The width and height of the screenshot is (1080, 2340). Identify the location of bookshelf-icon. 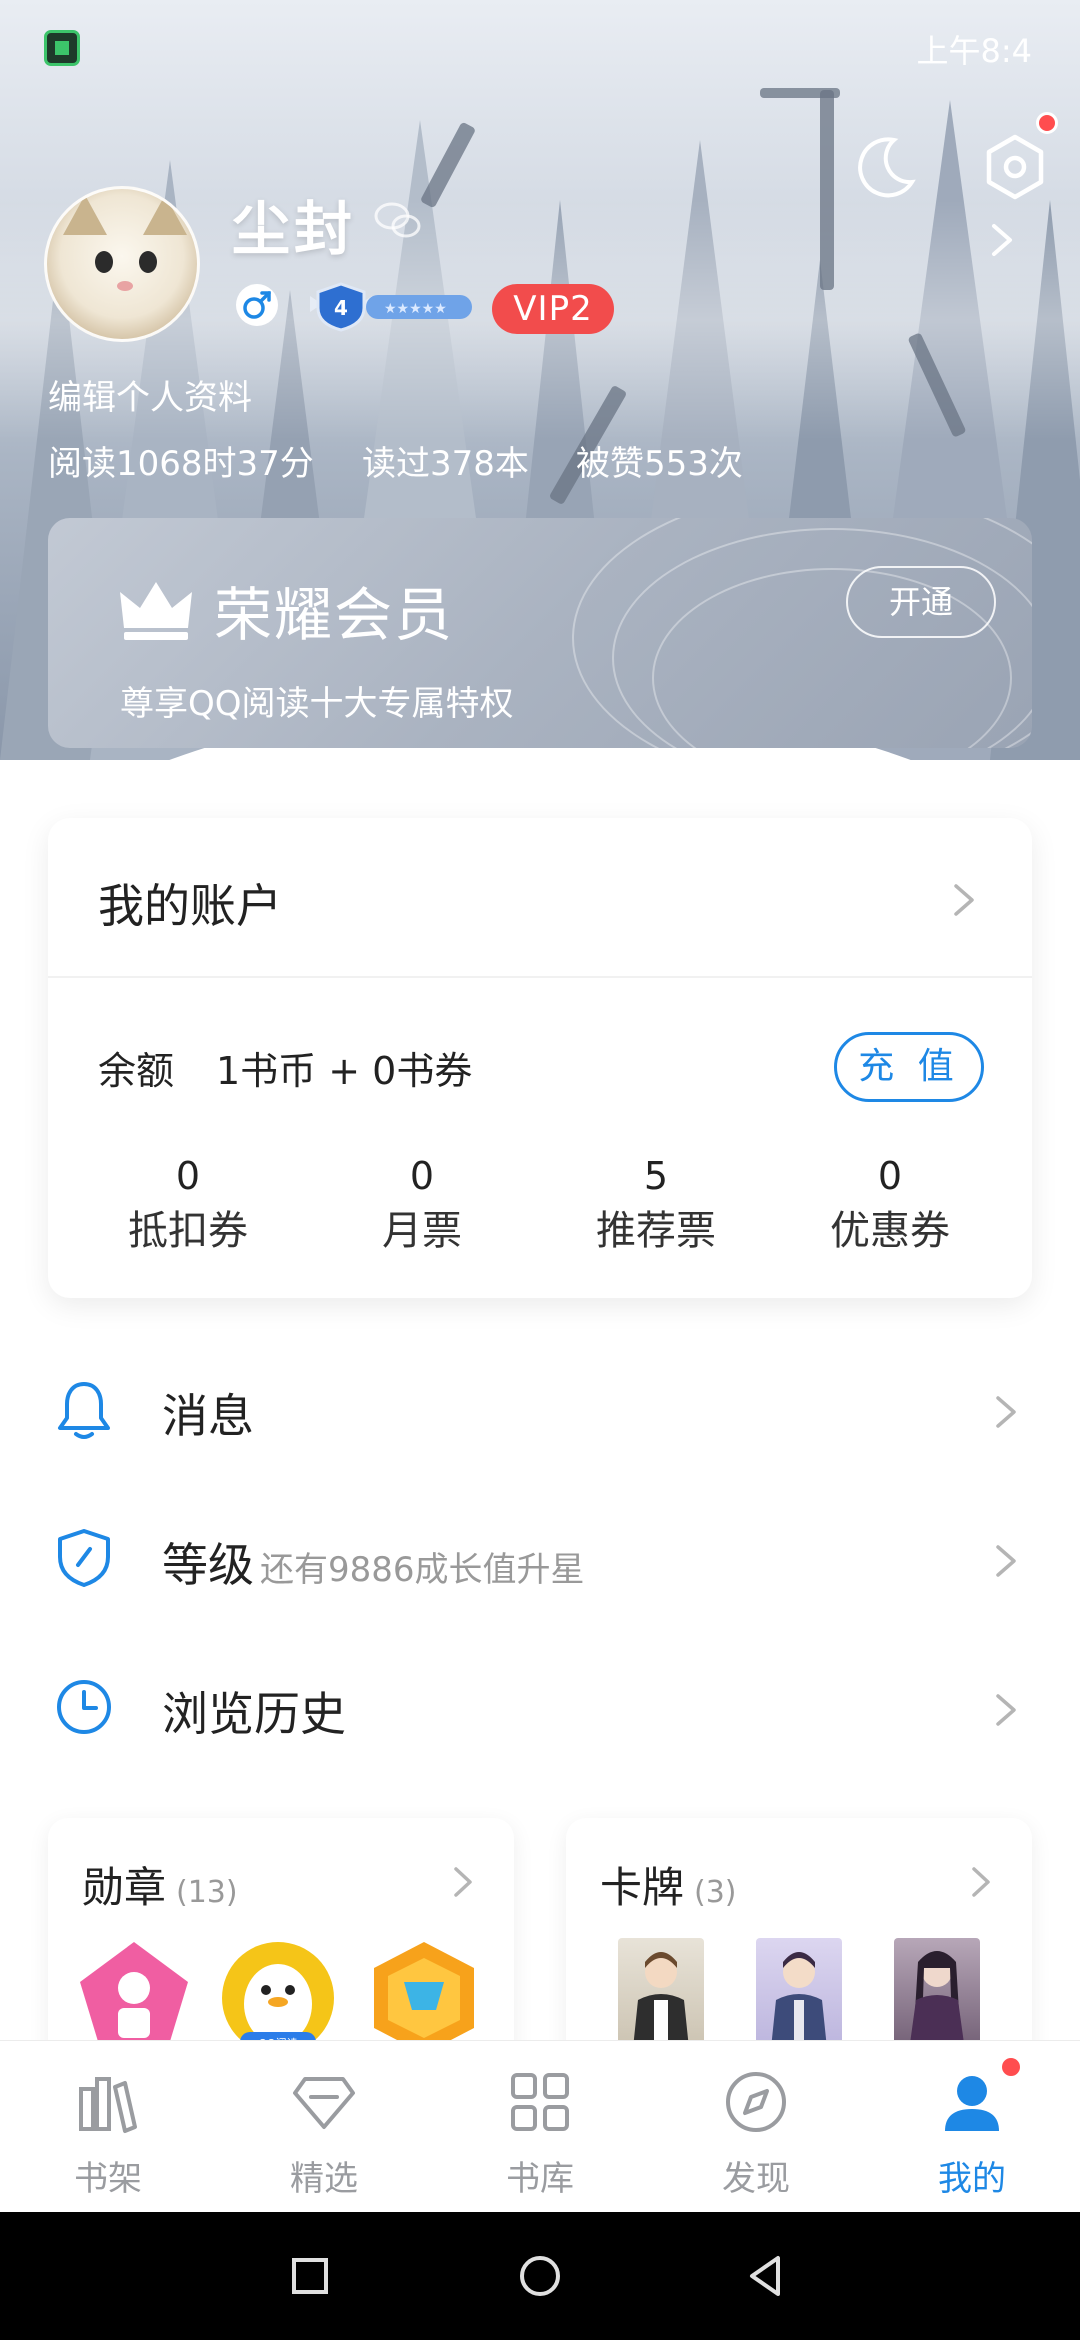
(108, 2105).